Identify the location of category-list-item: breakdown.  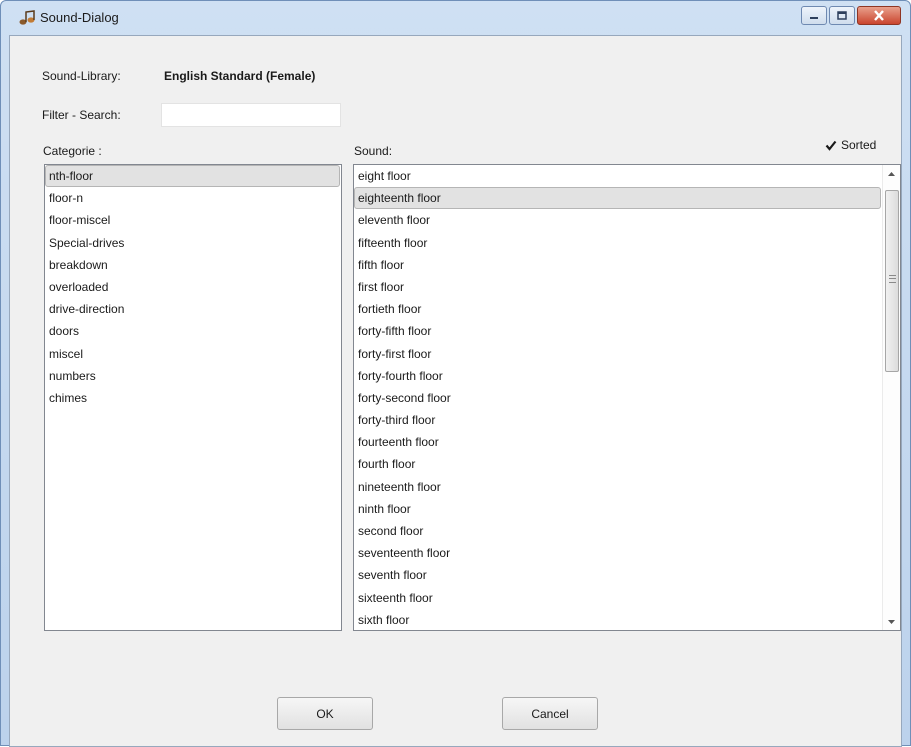
(193, 265).